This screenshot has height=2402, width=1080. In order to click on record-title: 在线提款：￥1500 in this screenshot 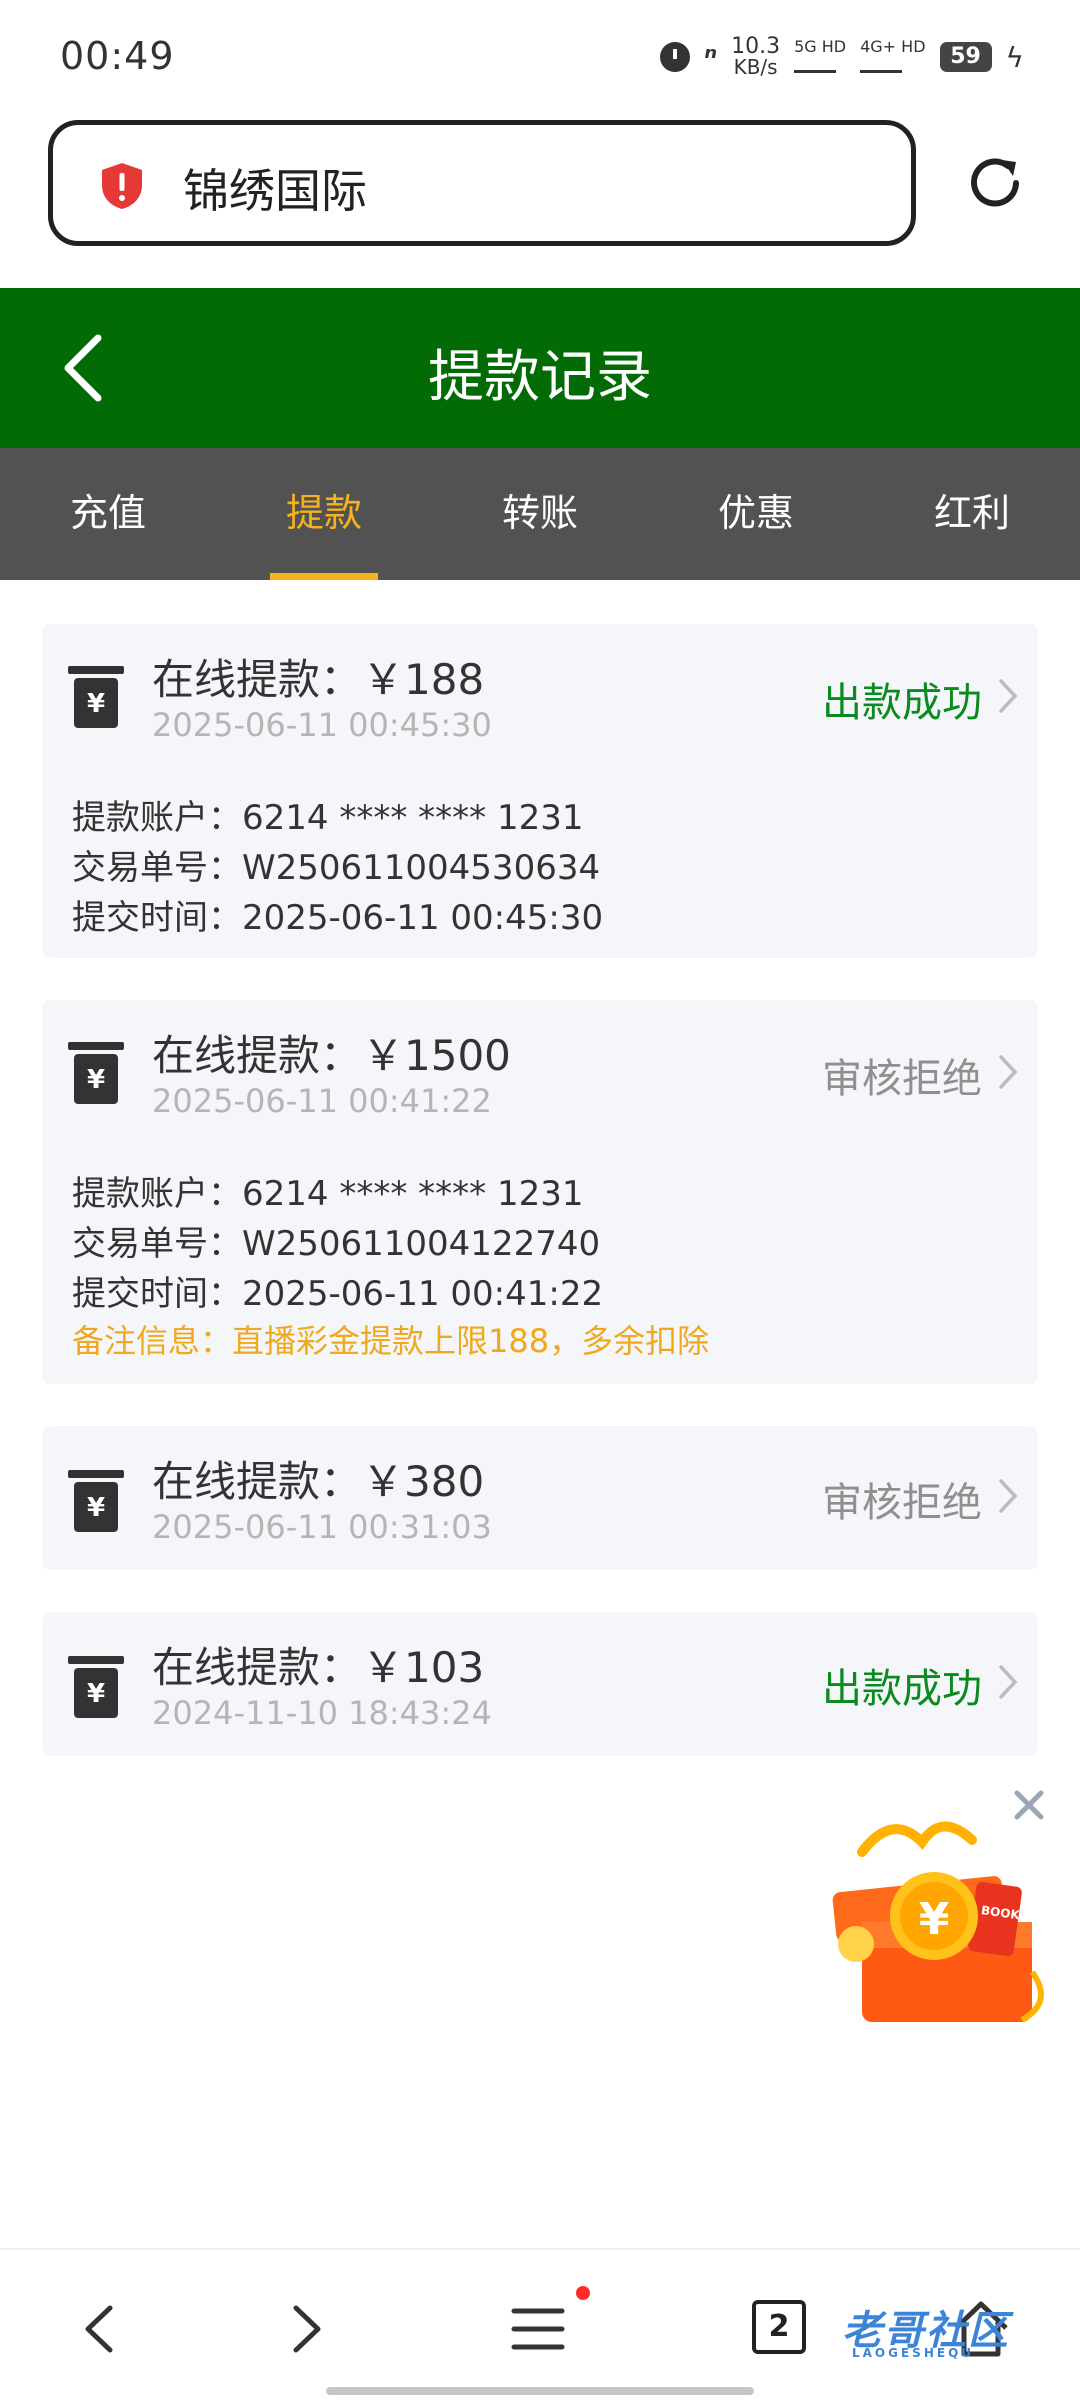, I will do `click(331, 1055)`.